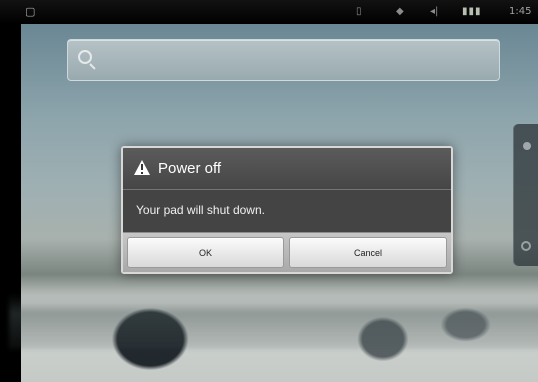 The height and width of the screenshot is (382, 538). I want to click on cancel-button: Cancel, so click(368, 252).